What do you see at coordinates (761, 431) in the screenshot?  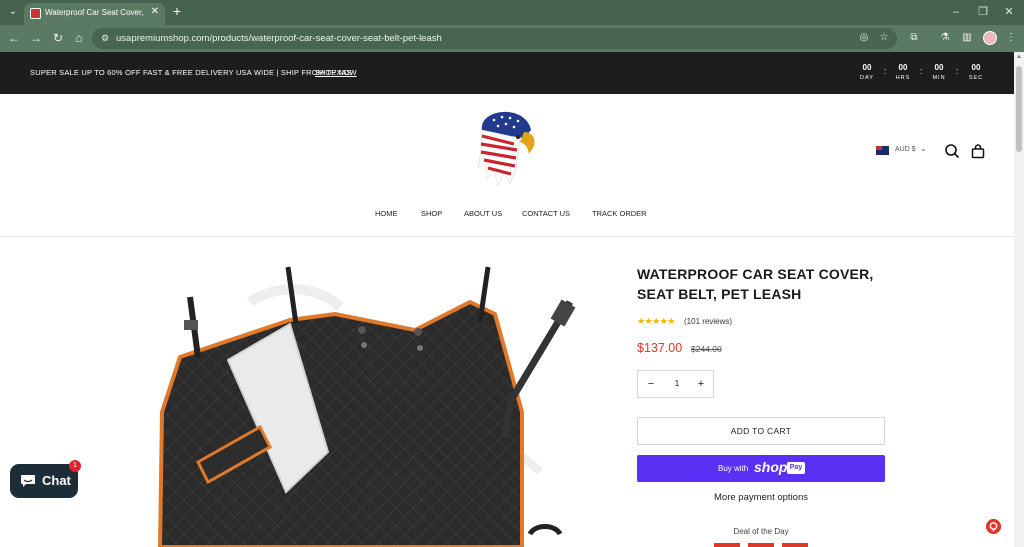 I see `add-to-cart-button: ADD TO CART` at bounding box center [761, 431].